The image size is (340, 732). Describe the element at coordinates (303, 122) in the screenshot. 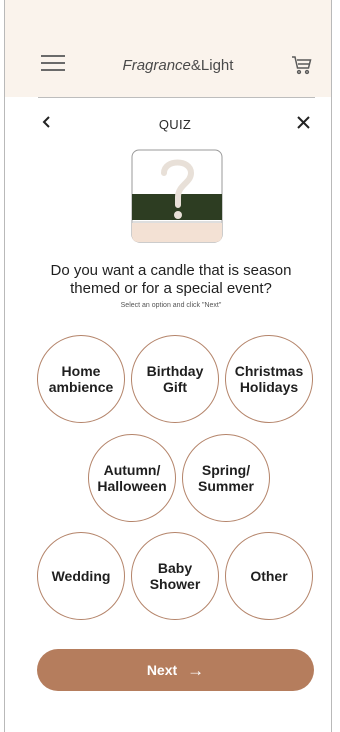

I see `close-icon` at that location.